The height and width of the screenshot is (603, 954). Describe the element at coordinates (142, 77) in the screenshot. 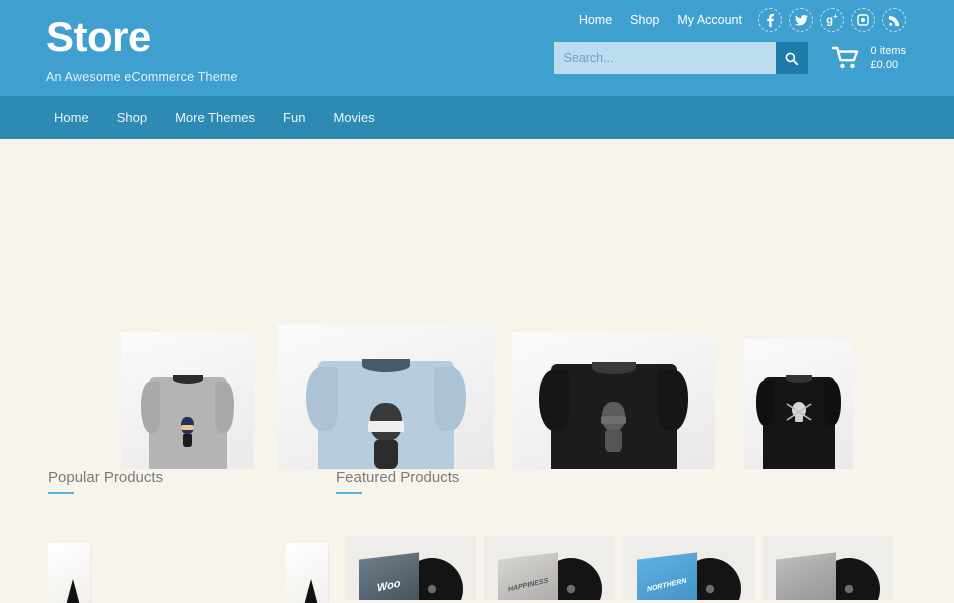

I see `site-tagline: An Awesome eCommerce Theme` at that location.